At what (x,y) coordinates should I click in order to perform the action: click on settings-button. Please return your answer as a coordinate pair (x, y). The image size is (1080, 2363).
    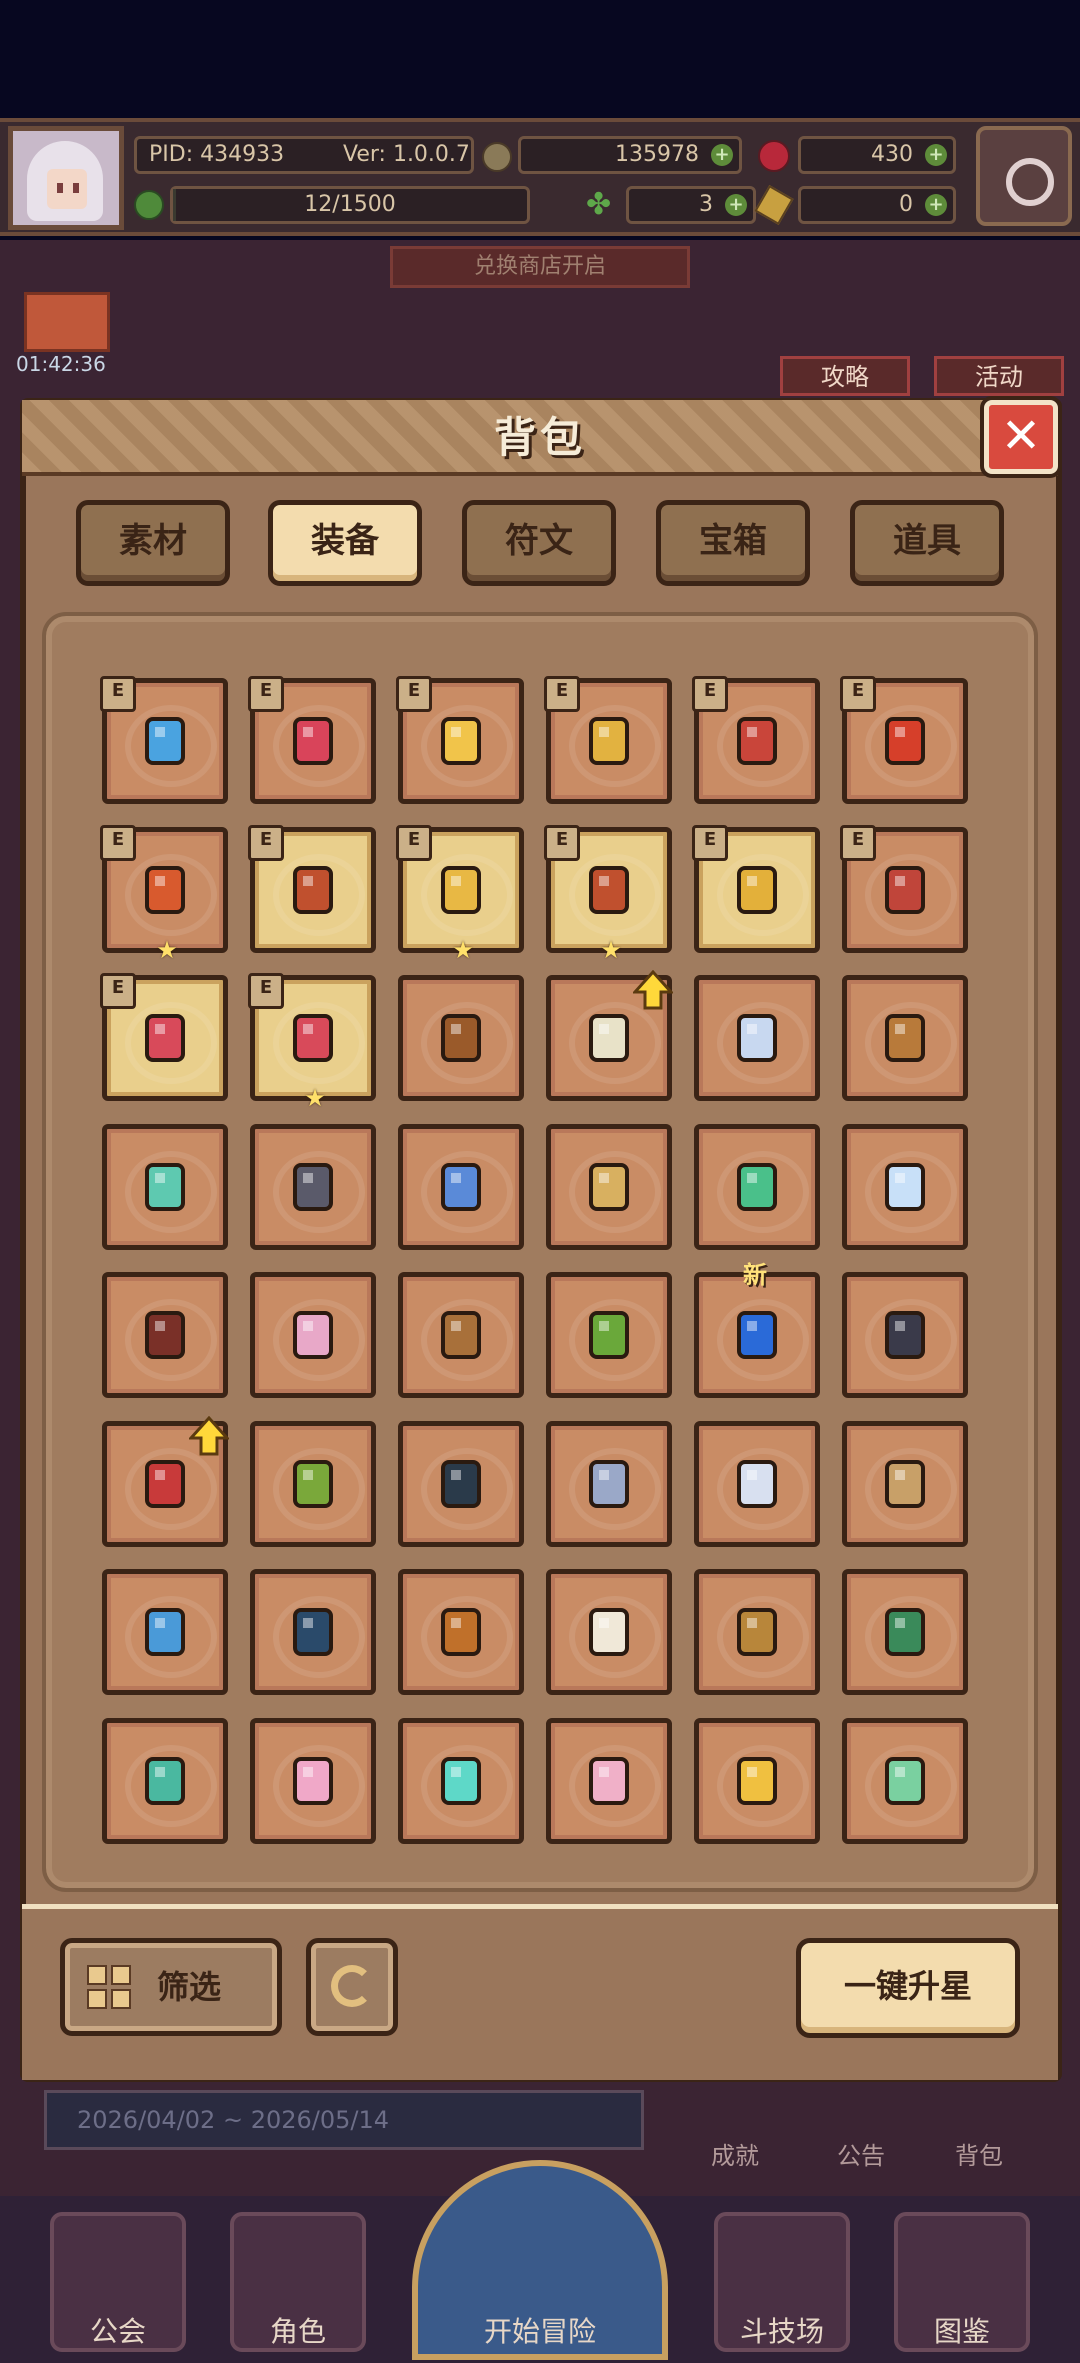
    Looking at the image, I should click on (1024, 176).